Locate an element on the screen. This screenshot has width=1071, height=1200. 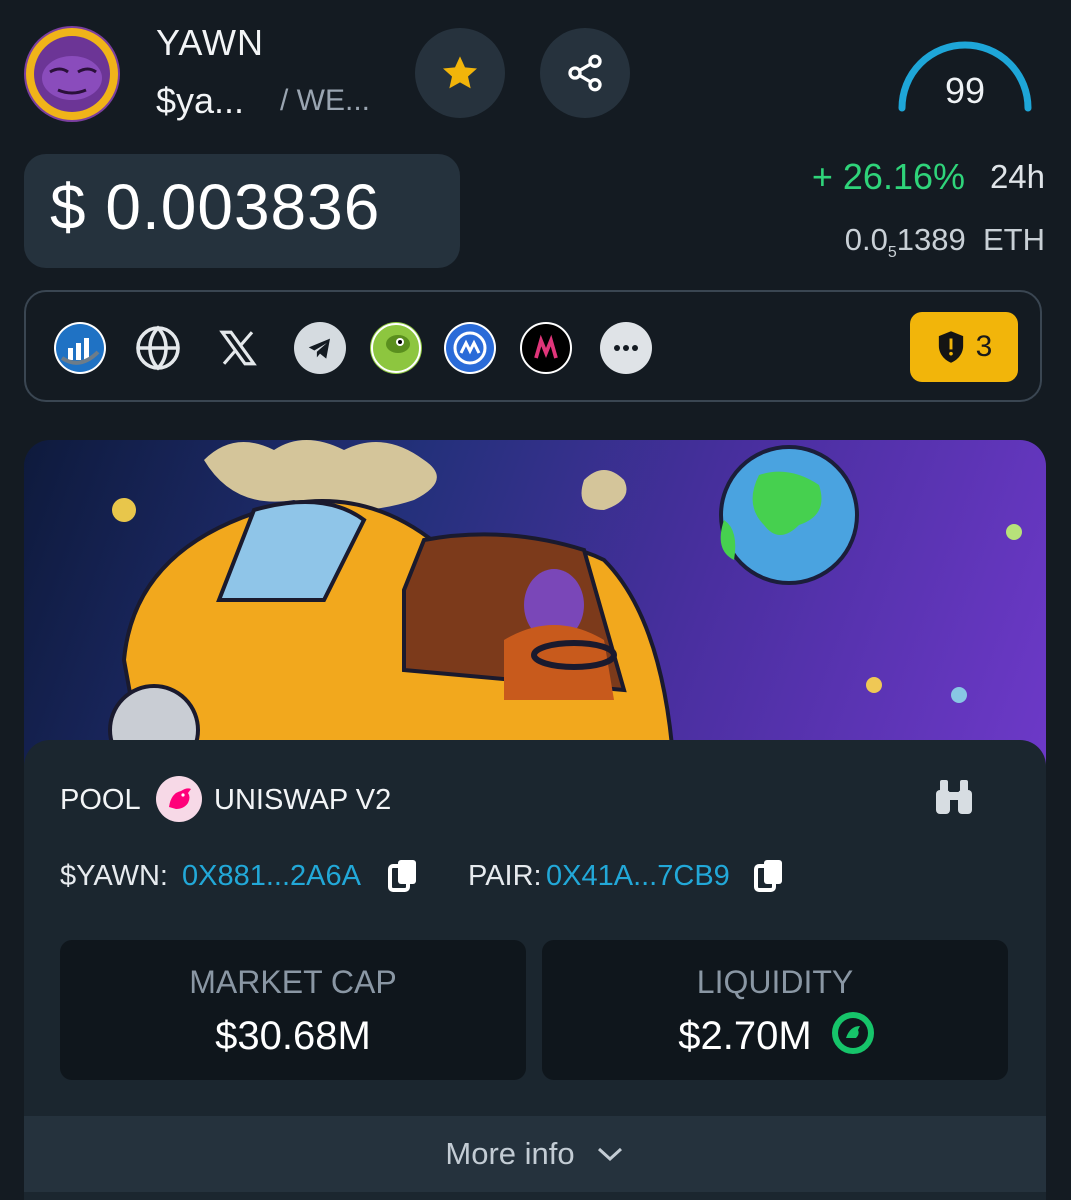
audit-count: 3 is located at coordinates (984, 346).